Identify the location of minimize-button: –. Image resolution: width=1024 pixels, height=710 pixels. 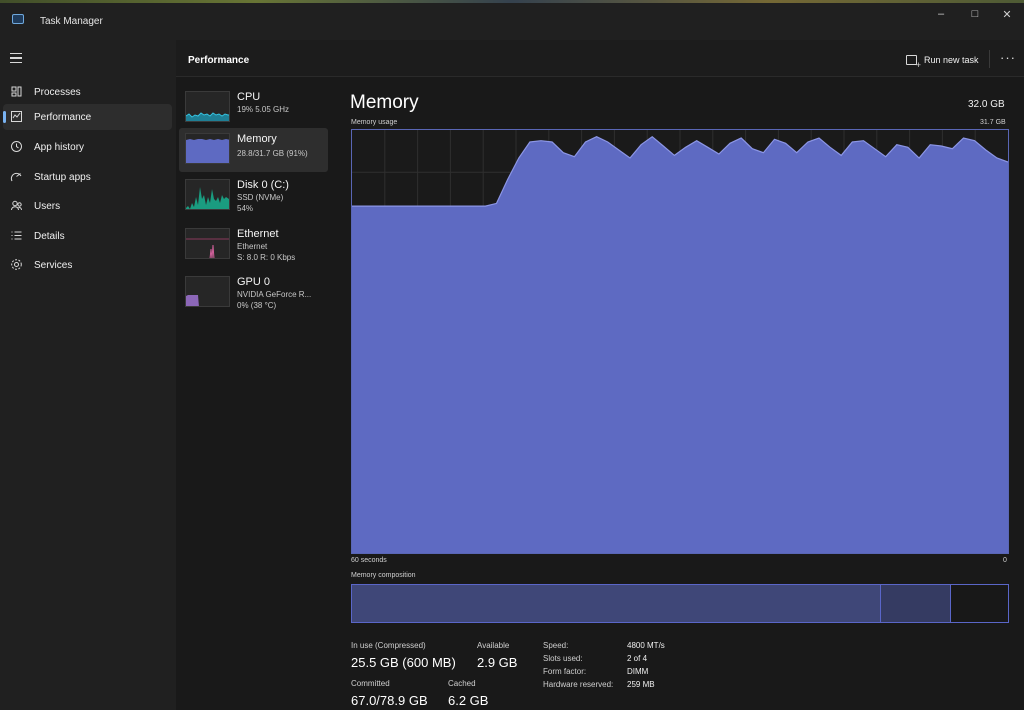
(941, 14).